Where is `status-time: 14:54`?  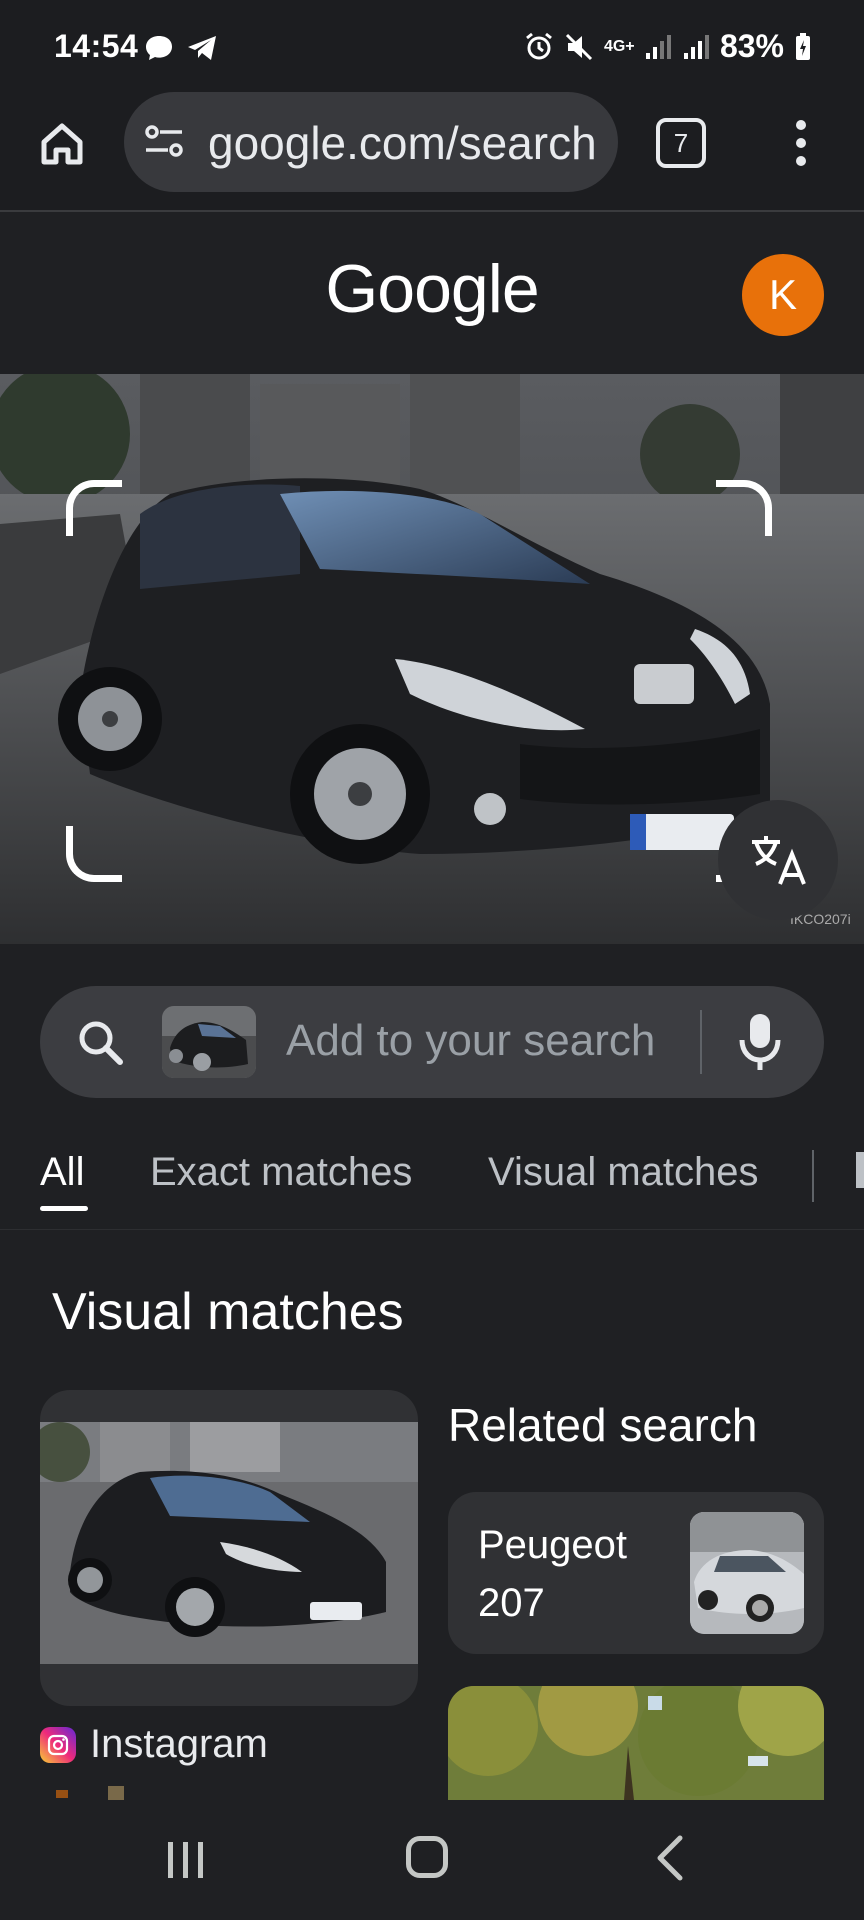
status-time: 14:54 is located at coordinates (96, 46).